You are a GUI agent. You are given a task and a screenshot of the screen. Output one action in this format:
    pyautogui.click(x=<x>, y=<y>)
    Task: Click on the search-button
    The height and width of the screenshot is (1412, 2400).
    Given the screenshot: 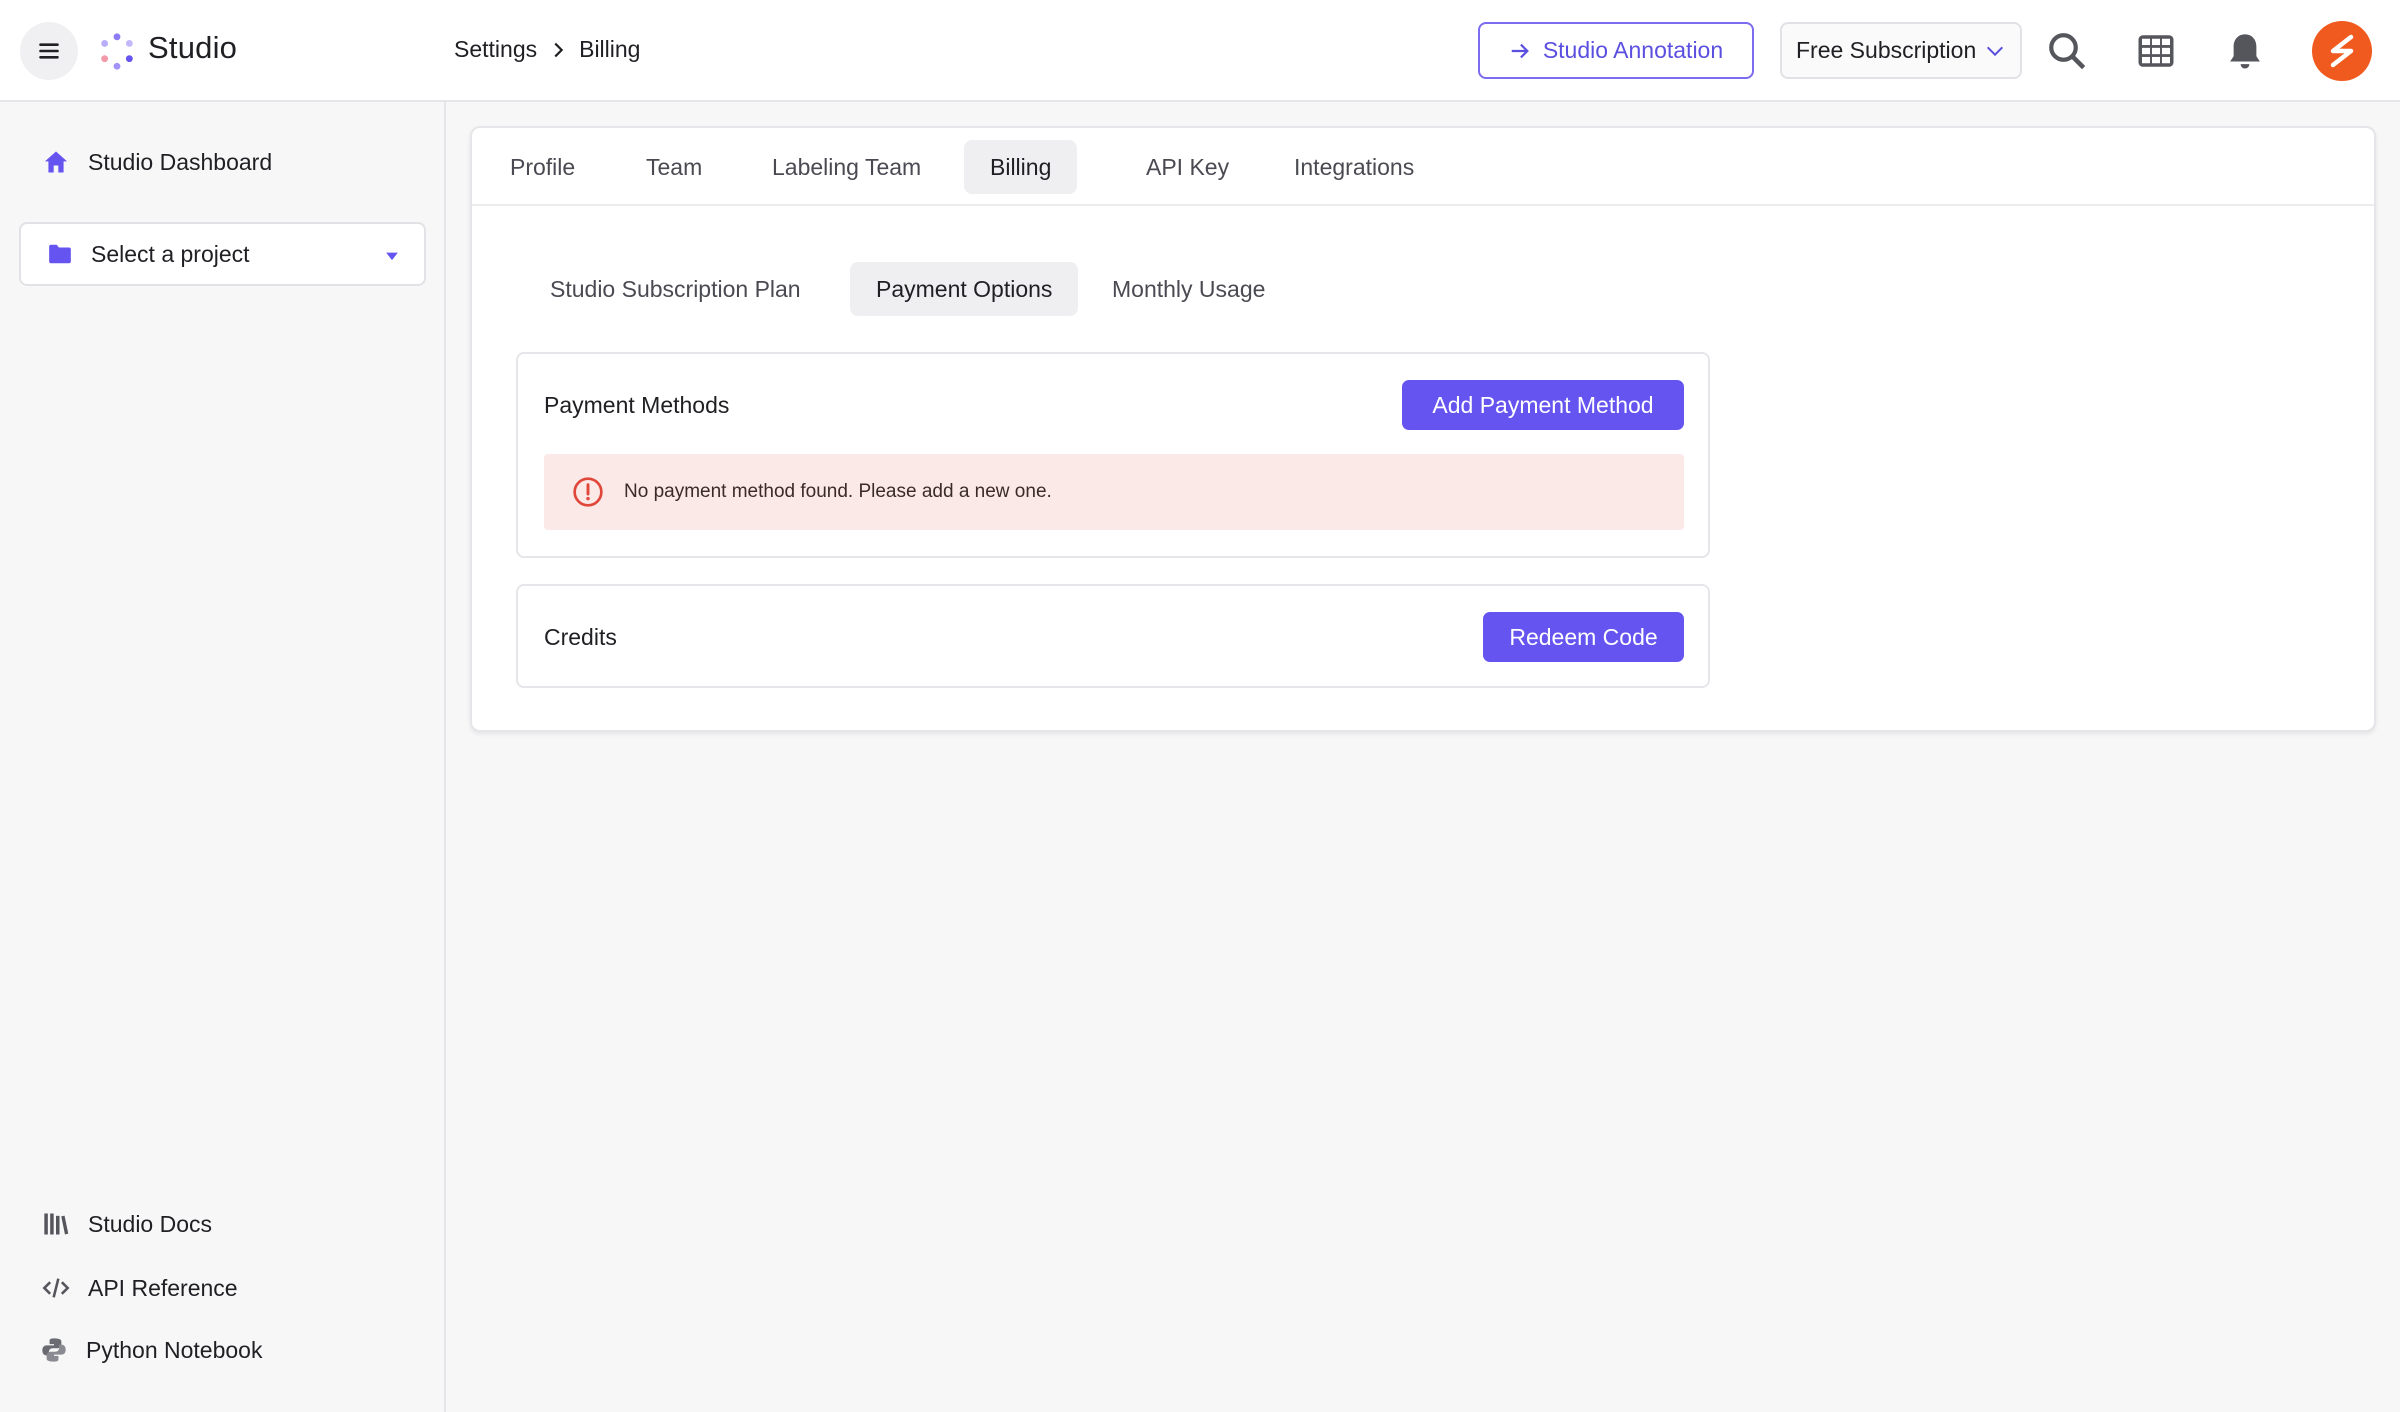 What is the action you would take?
    pyautogui.click(x=2067, y=51)
    